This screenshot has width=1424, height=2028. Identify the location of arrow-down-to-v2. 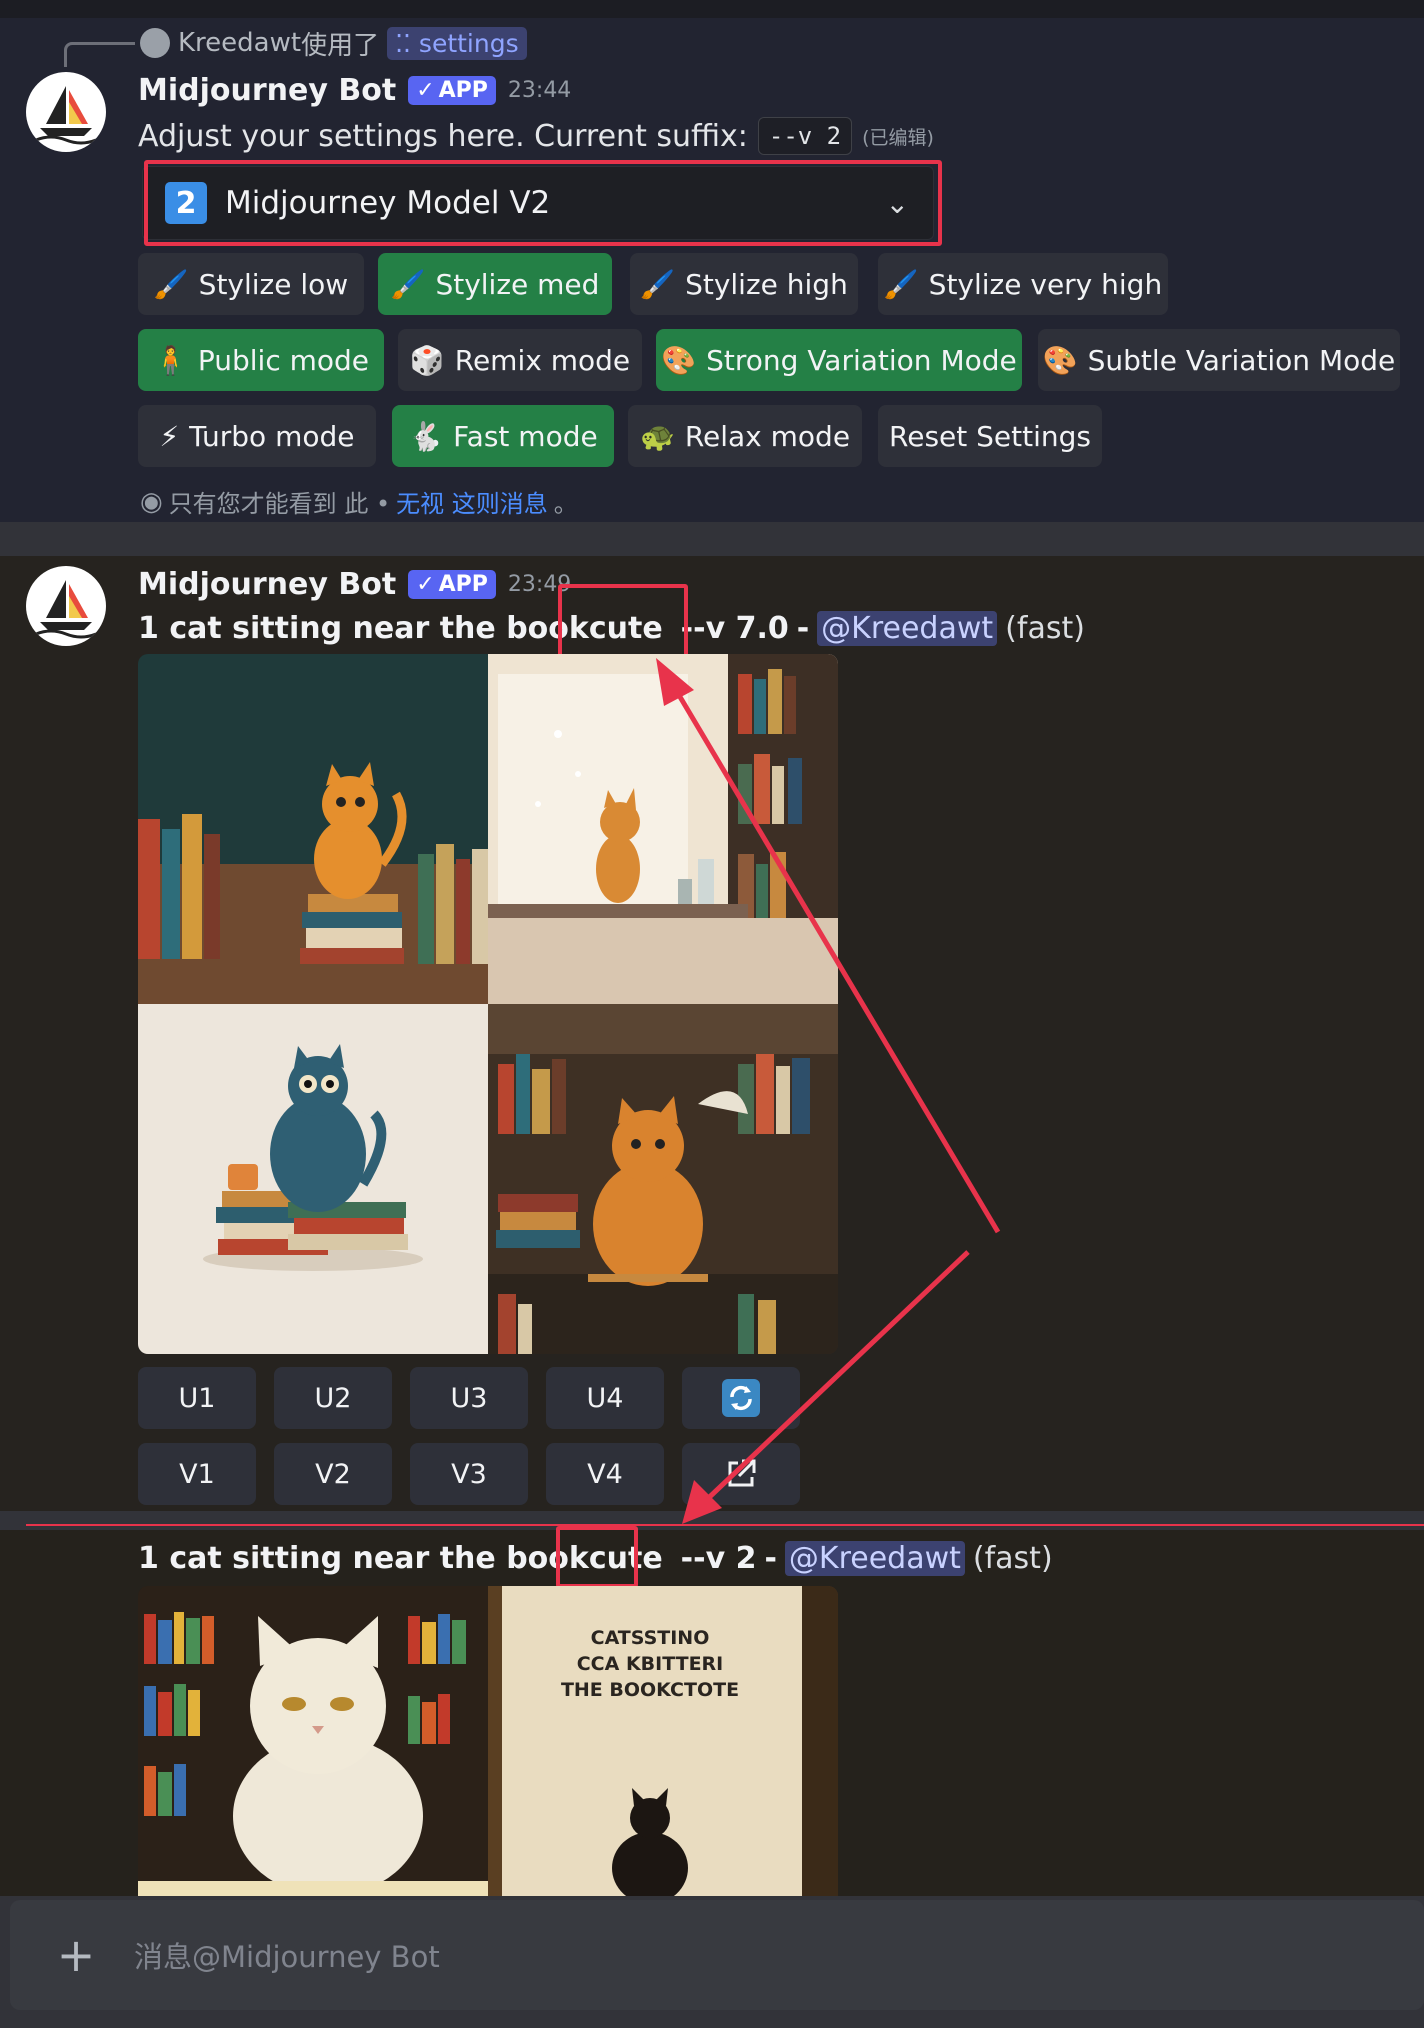
(826, 1387).